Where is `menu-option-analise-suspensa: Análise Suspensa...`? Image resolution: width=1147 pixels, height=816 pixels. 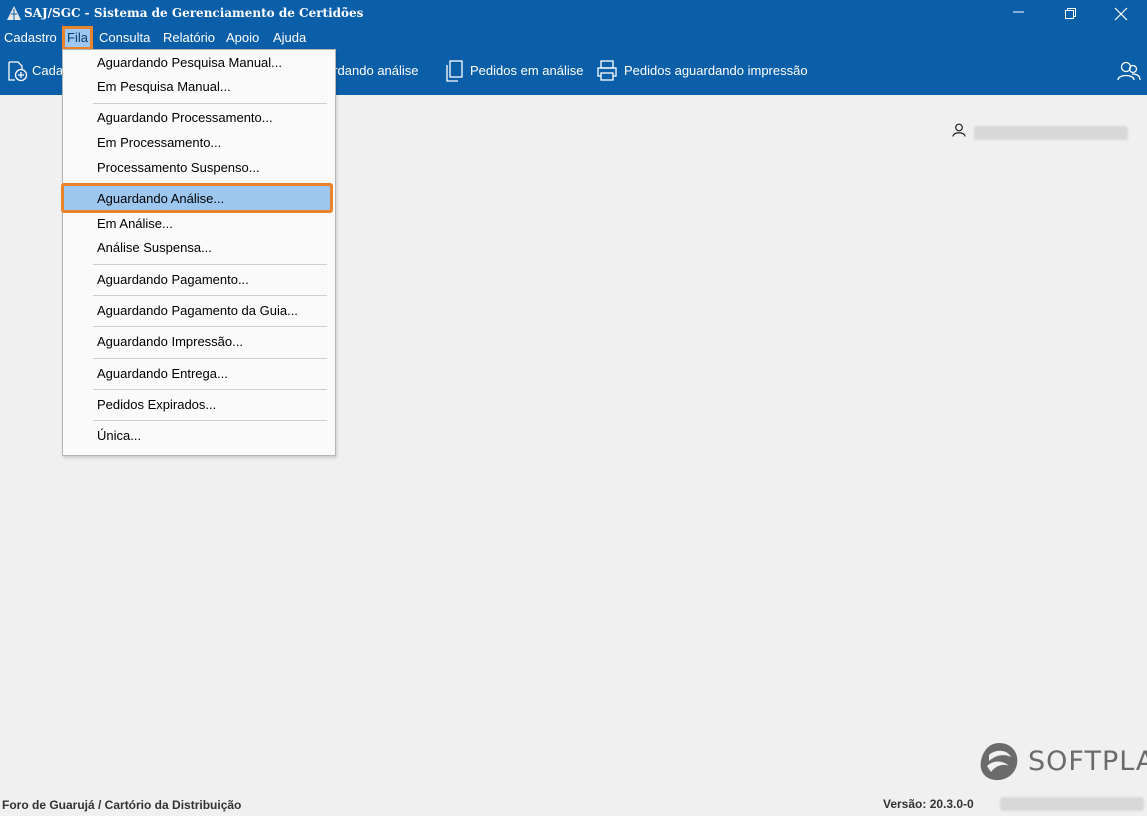 menu-option-analise-suspensa: Análise Suspensa... is located at coordinates (199, 248).